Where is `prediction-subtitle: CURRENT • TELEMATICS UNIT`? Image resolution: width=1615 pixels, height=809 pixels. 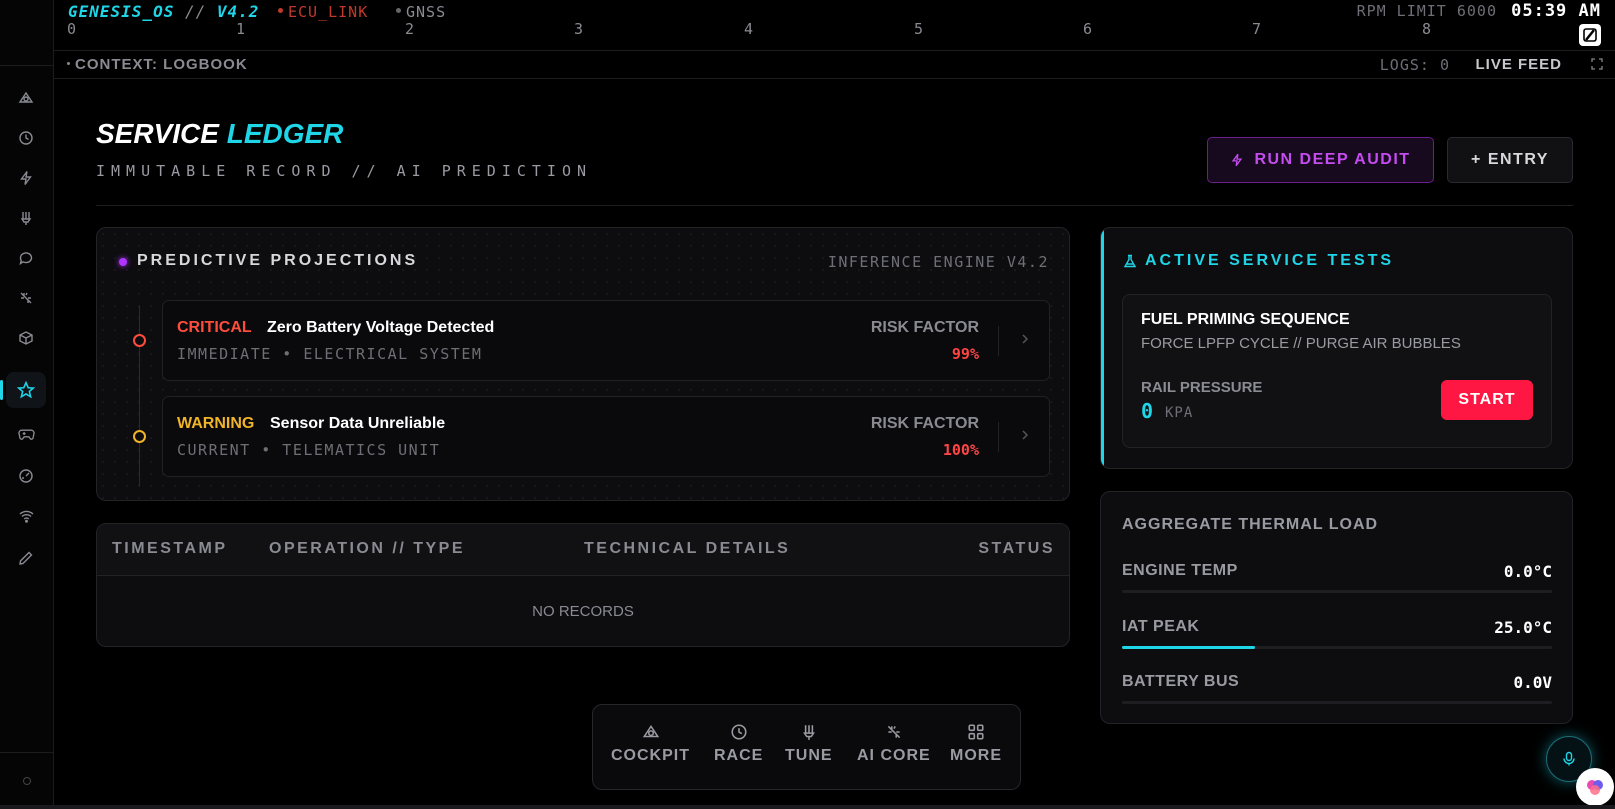 prediction-subtitle: CURRENT • TELEMATICS UNIT is located at coordinates (309, 450).